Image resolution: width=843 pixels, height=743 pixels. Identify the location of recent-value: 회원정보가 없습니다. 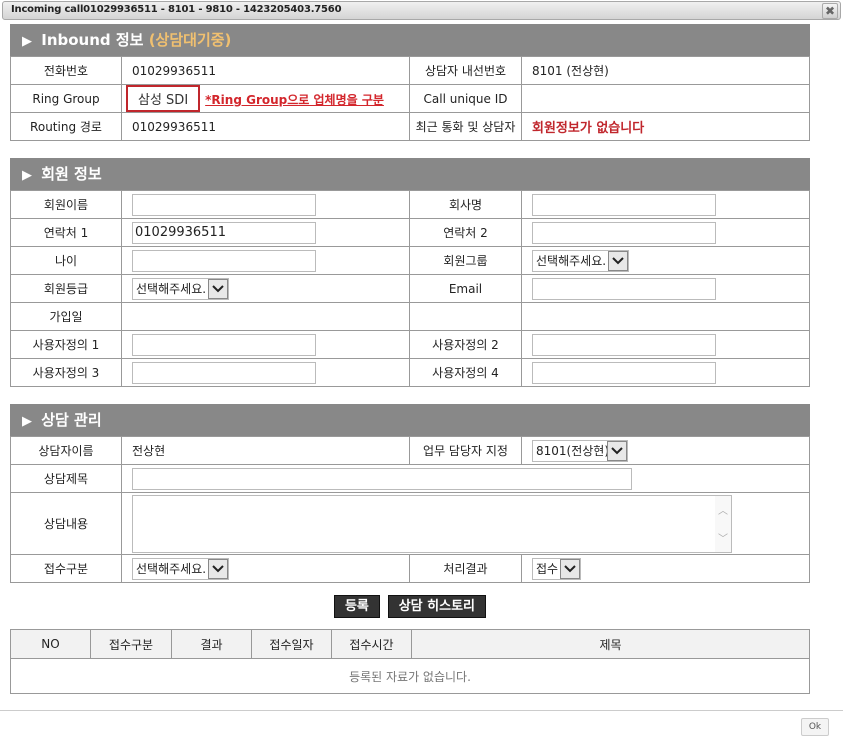
(665, 126).